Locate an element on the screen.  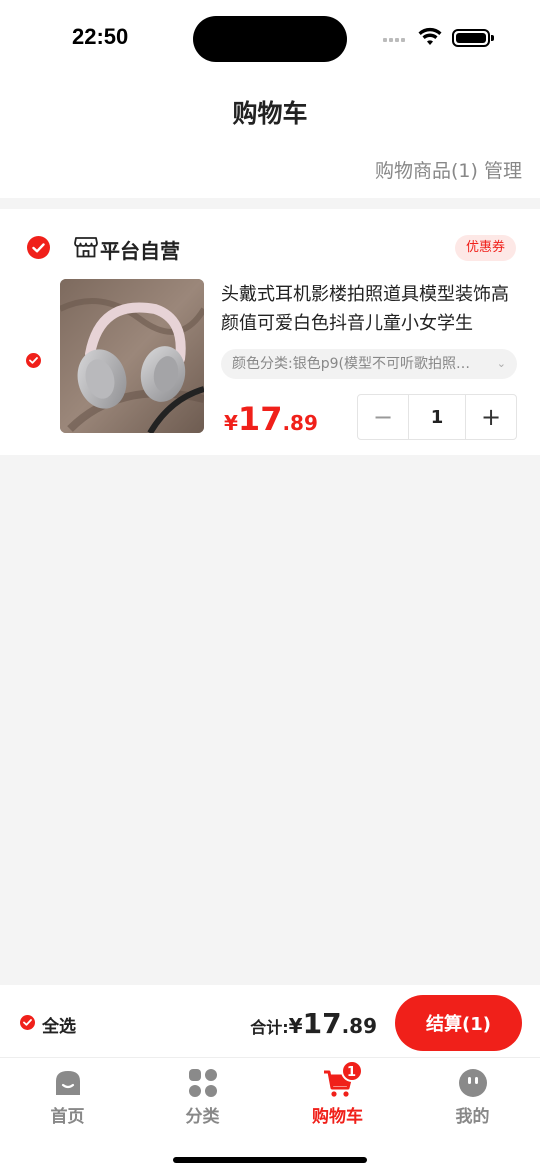
status-time: 22:50 is located at coordinates (100, 36).